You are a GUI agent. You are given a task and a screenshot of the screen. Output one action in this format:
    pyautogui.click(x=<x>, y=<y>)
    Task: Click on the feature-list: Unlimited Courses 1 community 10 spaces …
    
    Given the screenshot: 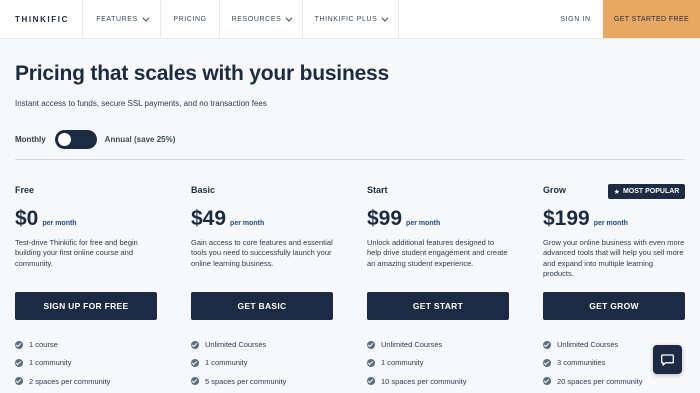 What is the action you would take?
    pyautogui.click(x=416, y=366)
    